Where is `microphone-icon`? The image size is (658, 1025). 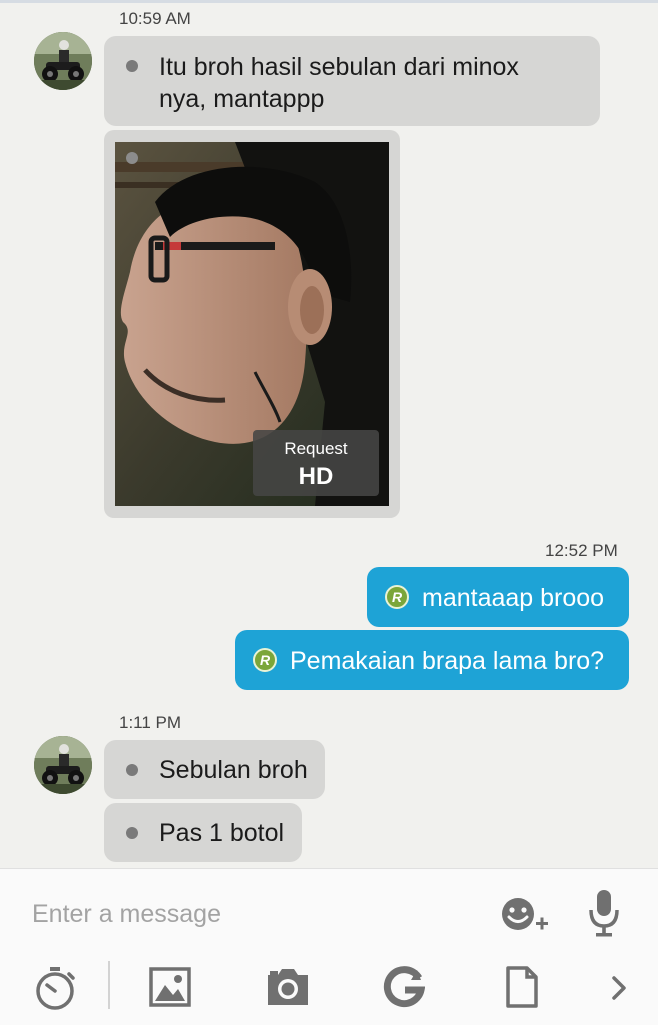 microphone-icon is located at coordinates (604, 913).